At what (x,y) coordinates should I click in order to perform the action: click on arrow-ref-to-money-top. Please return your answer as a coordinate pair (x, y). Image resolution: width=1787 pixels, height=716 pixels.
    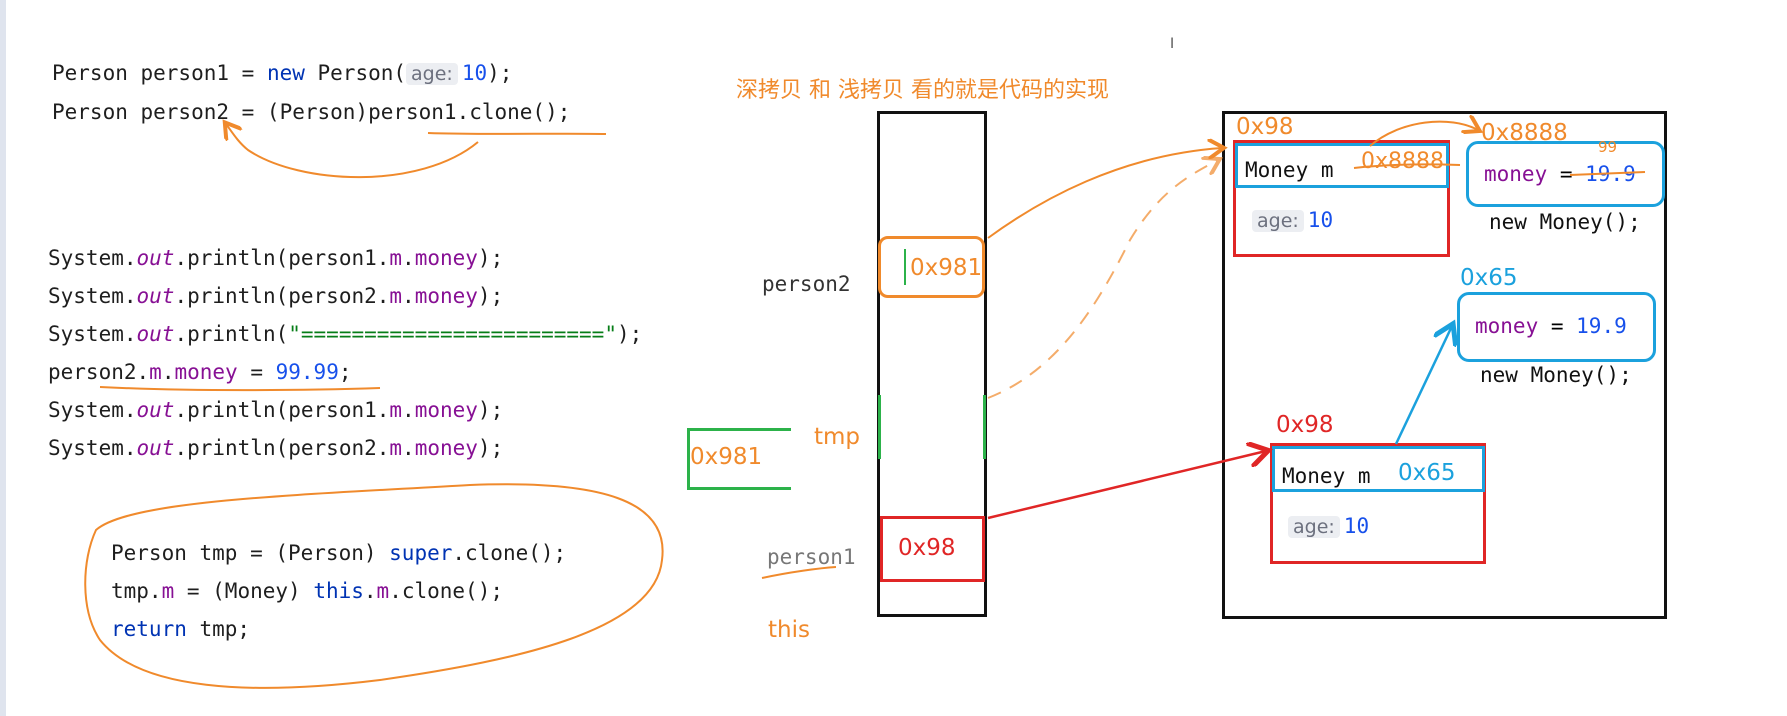
    Looking at the image, I should click on (1423, 134).